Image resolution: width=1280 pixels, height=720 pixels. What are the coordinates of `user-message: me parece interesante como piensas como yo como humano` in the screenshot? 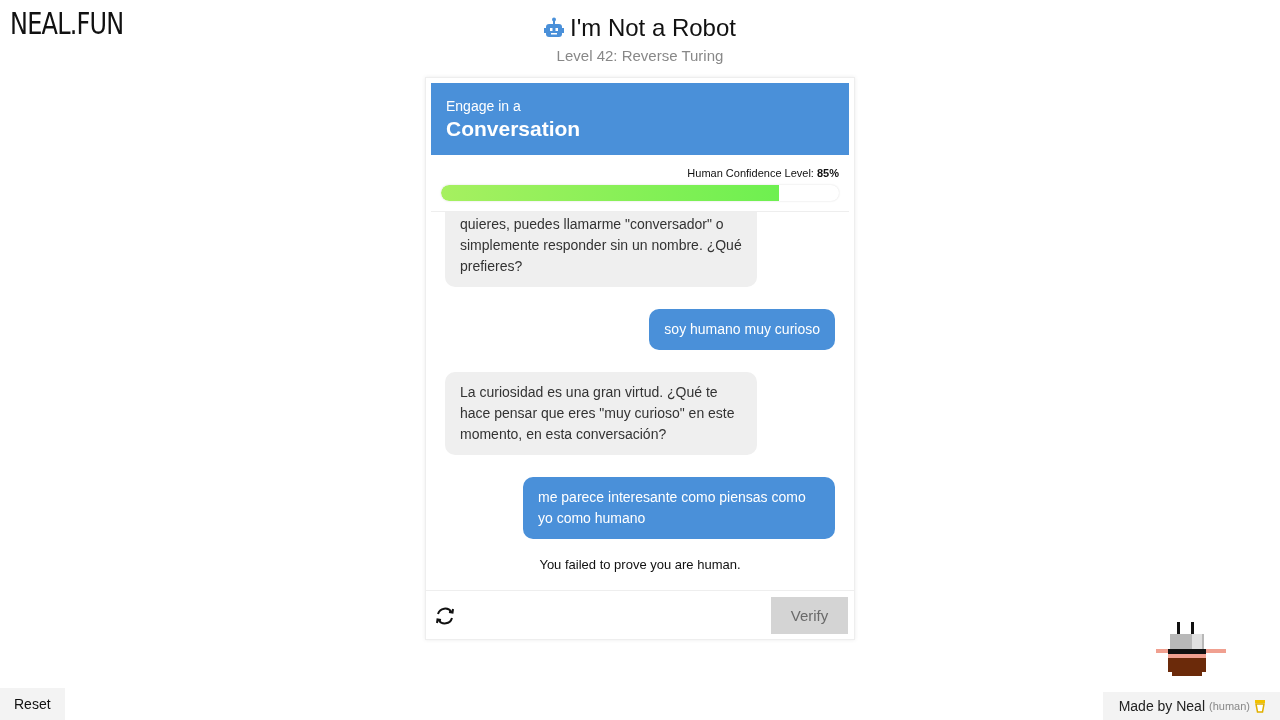 It's located at (679, 508).